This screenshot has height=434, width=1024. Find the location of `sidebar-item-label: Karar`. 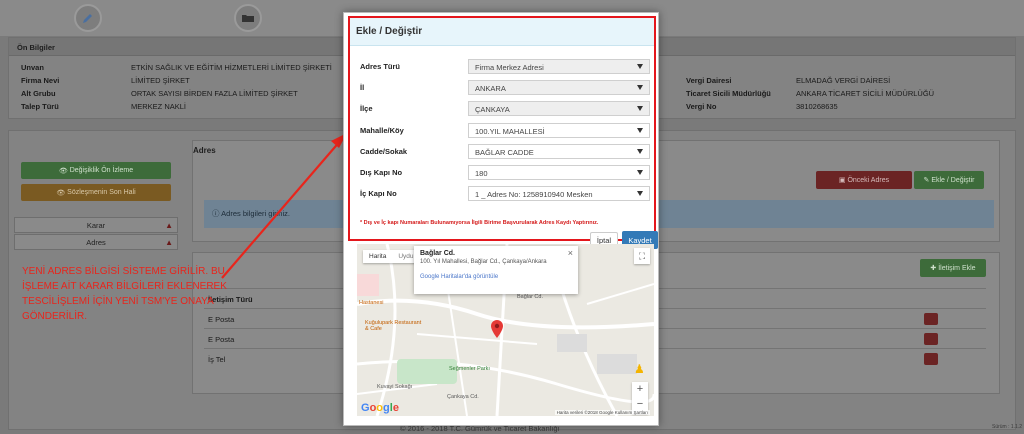

sidebar-item-label: Karar is located at coordinates (96, 225).